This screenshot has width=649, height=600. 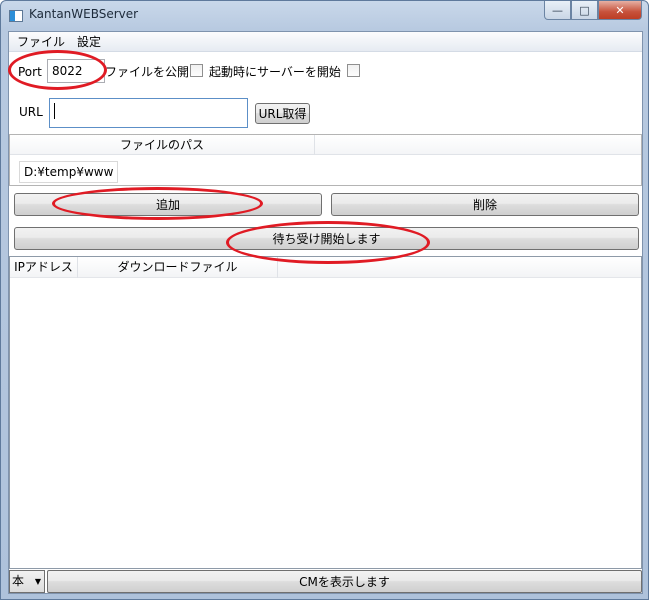 I want to click on chevron-down-icon: ▼, so click(x=37, y=581).